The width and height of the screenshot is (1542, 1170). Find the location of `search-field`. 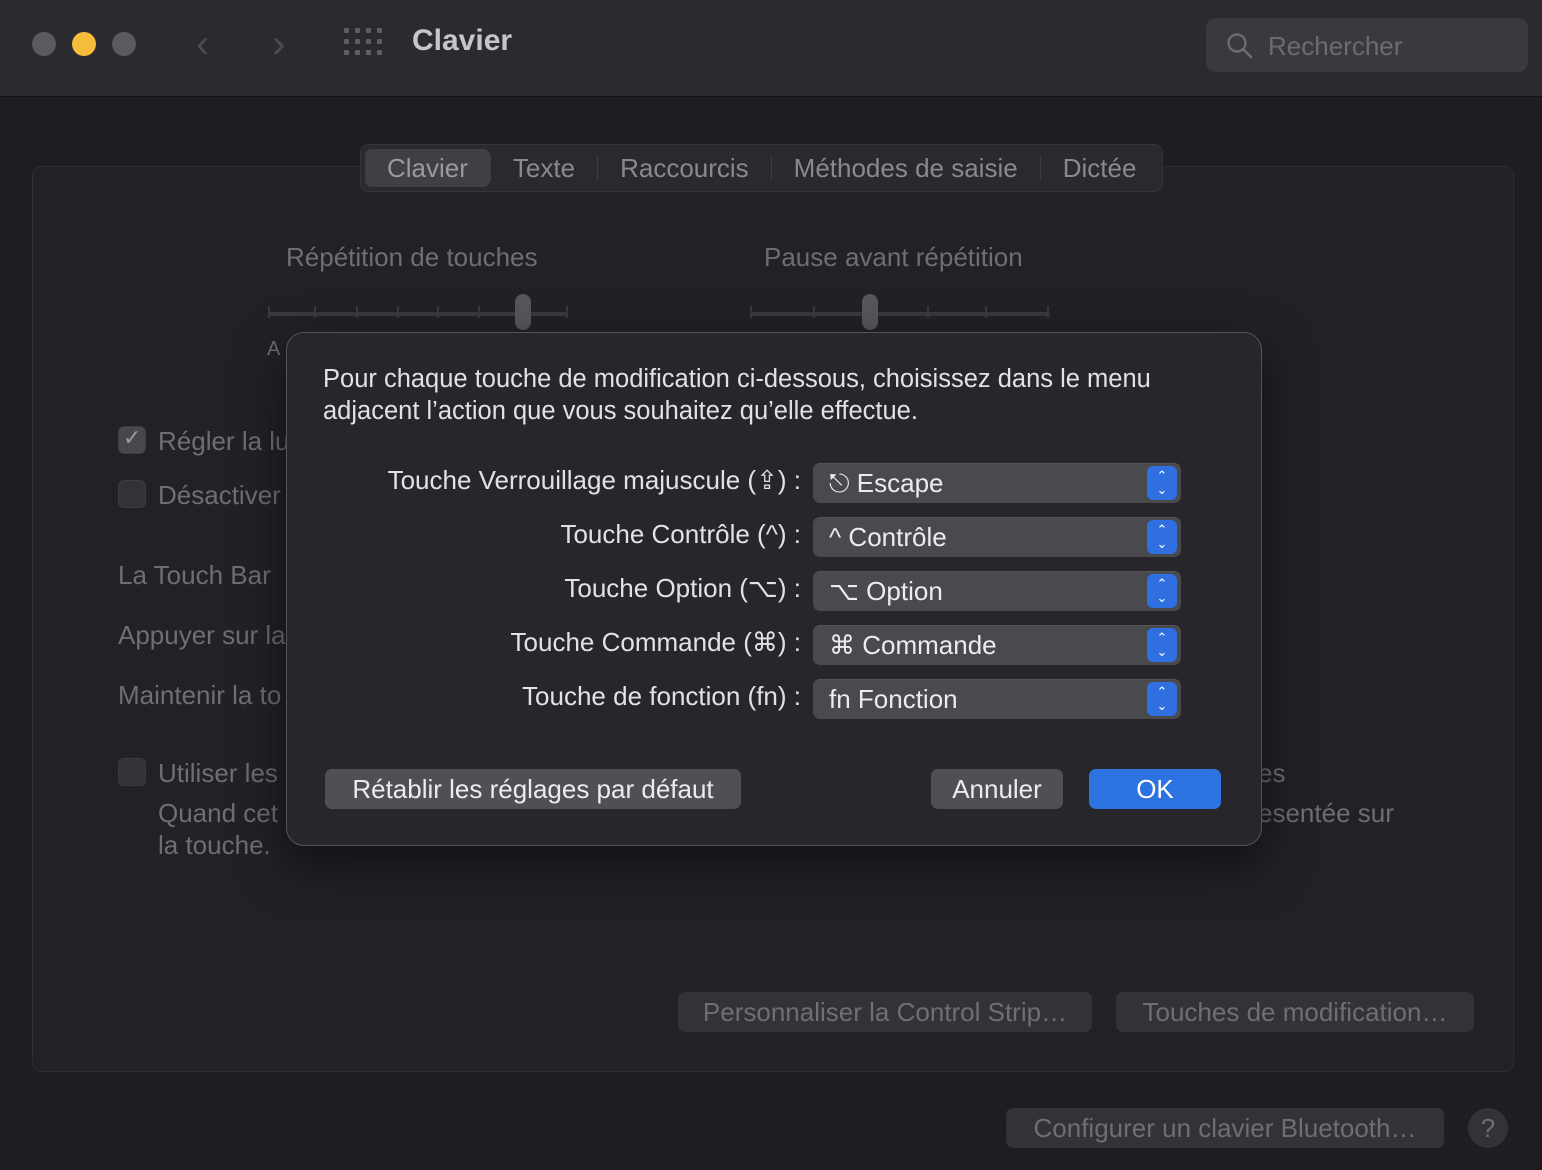

search-field is located at coordinates (1367, 45).